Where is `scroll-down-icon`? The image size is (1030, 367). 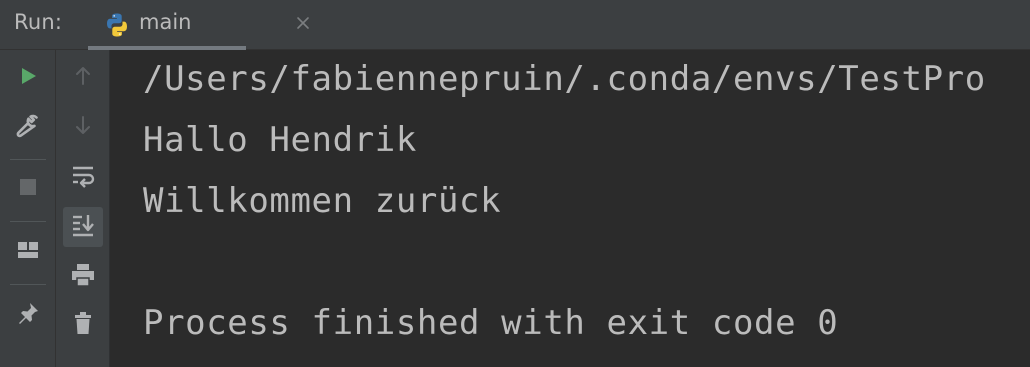
scroll-down-icon is located at coordinates (83, 127).